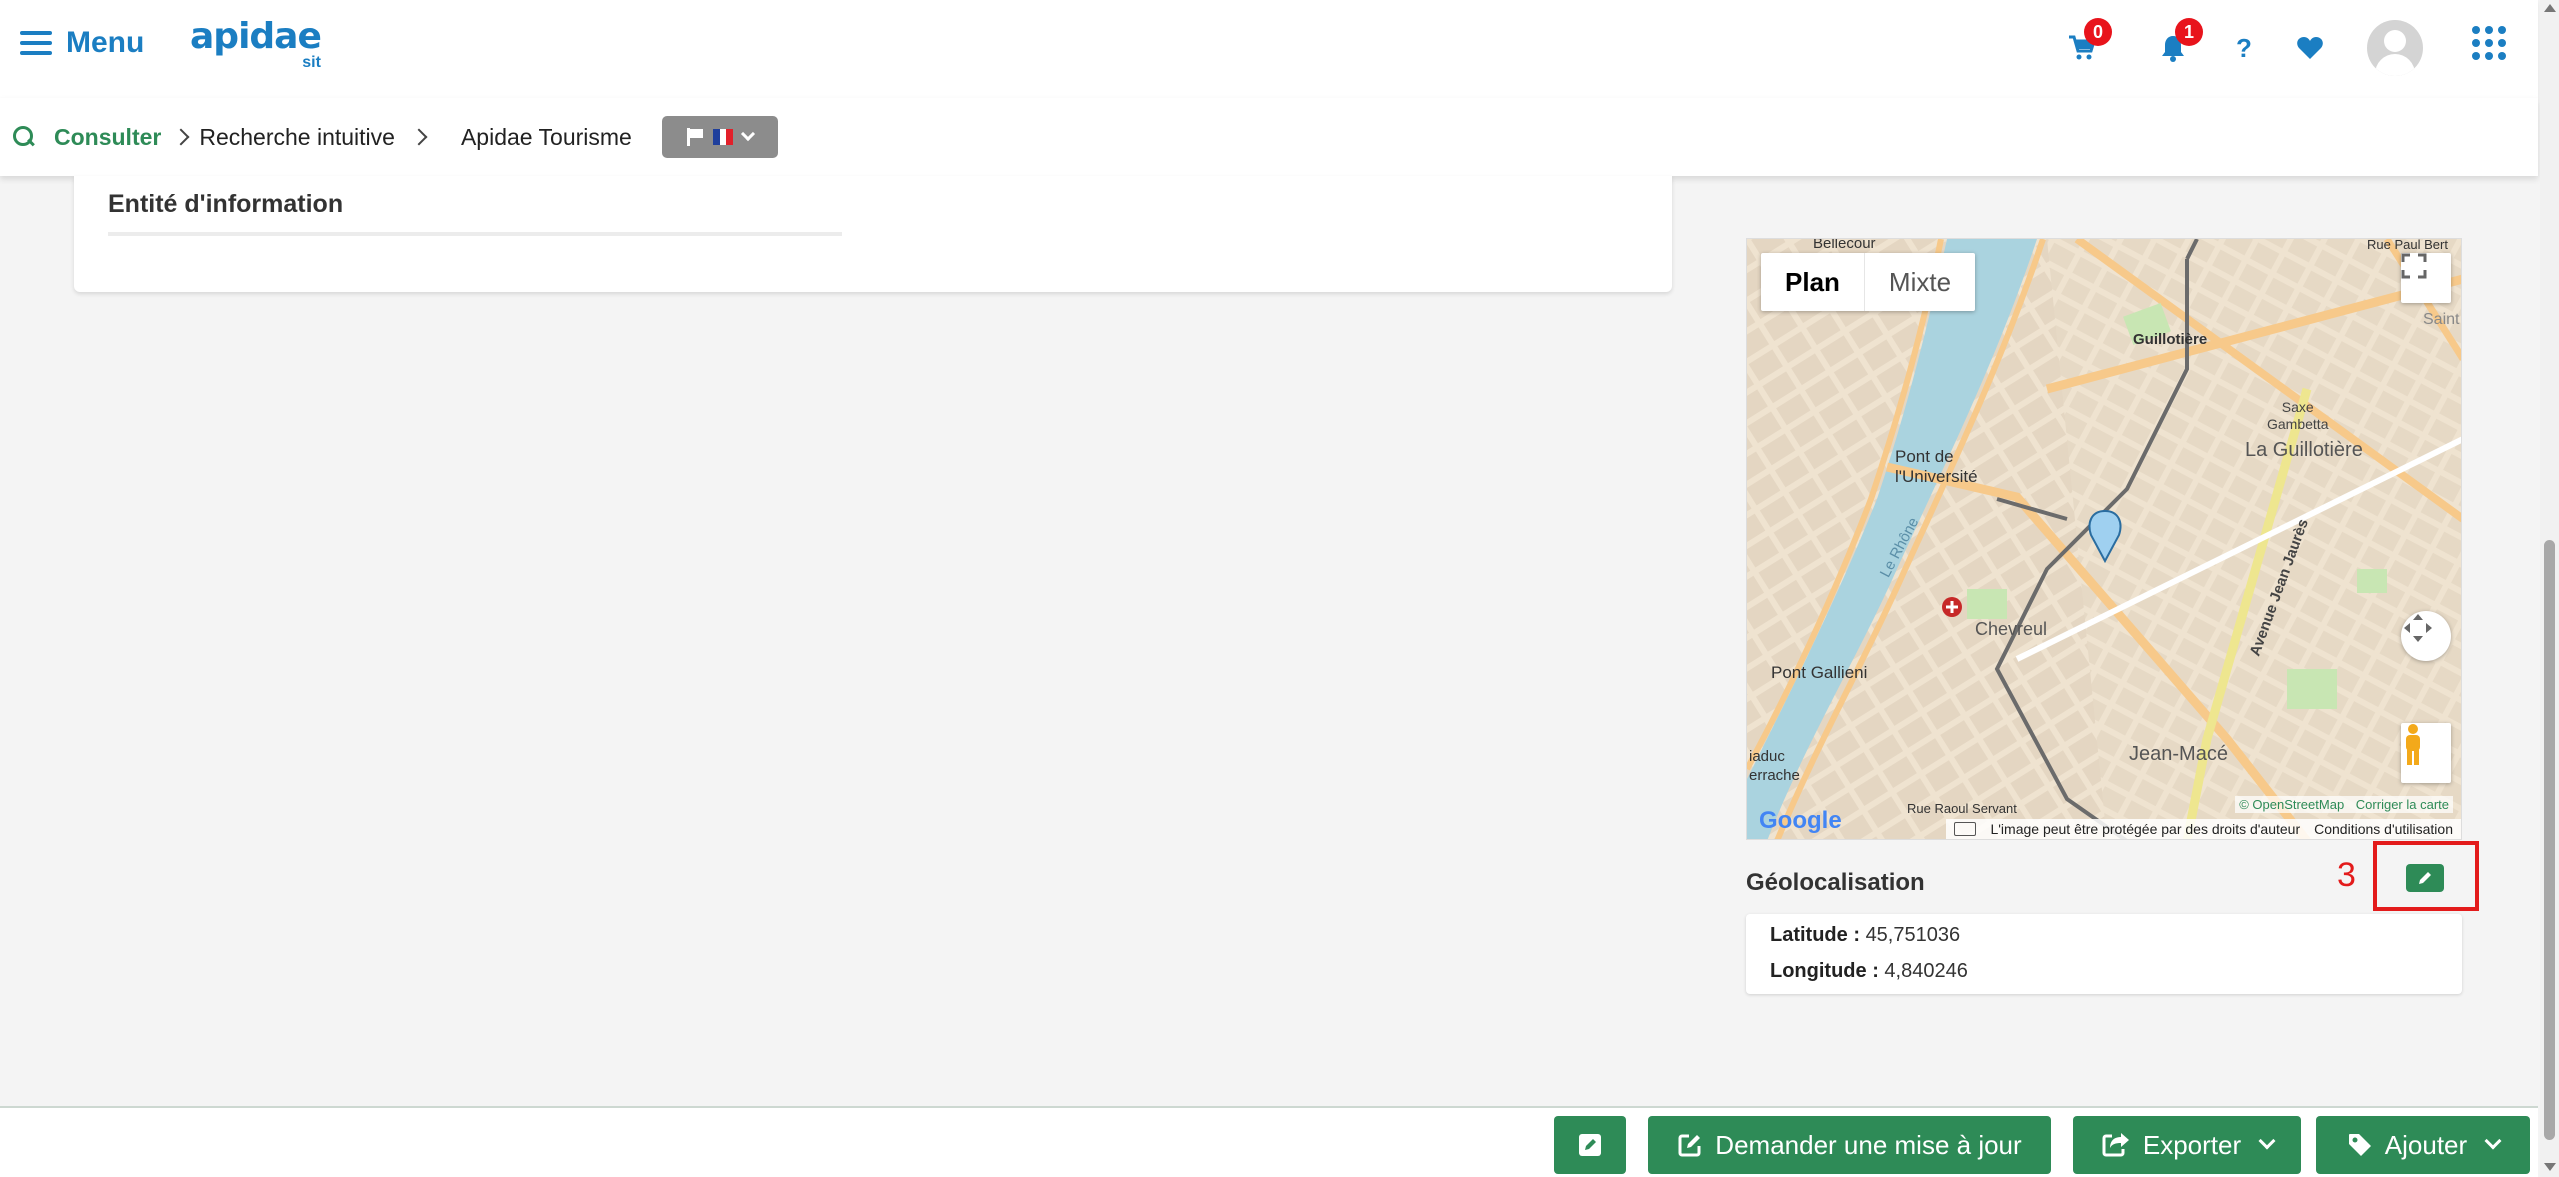 The width and height of the screenshot is (2559, 1177). I want to click on map-type-control: Plan Mixte, so click(1868, 282).